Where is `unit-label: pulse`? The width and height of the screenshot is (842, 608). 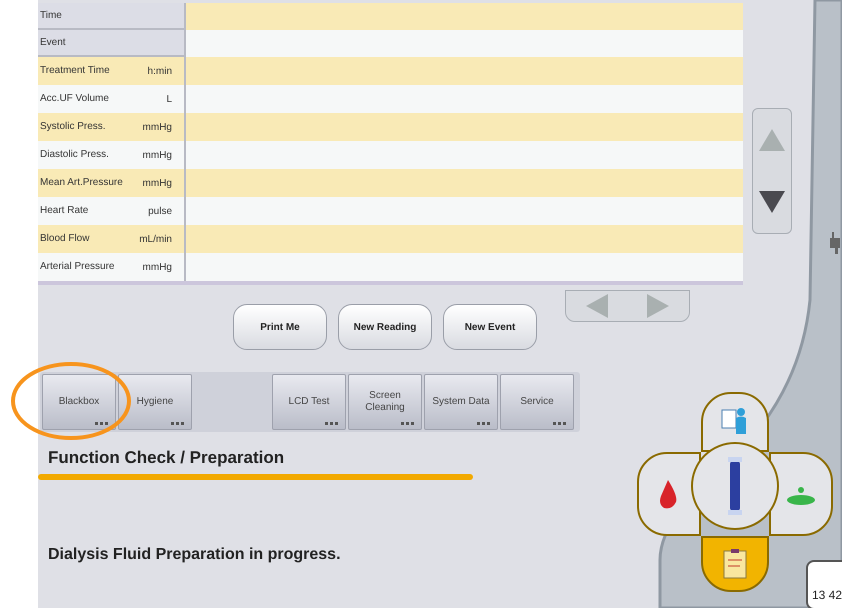 unit-label: pulse is located at coordinates (160, 211).